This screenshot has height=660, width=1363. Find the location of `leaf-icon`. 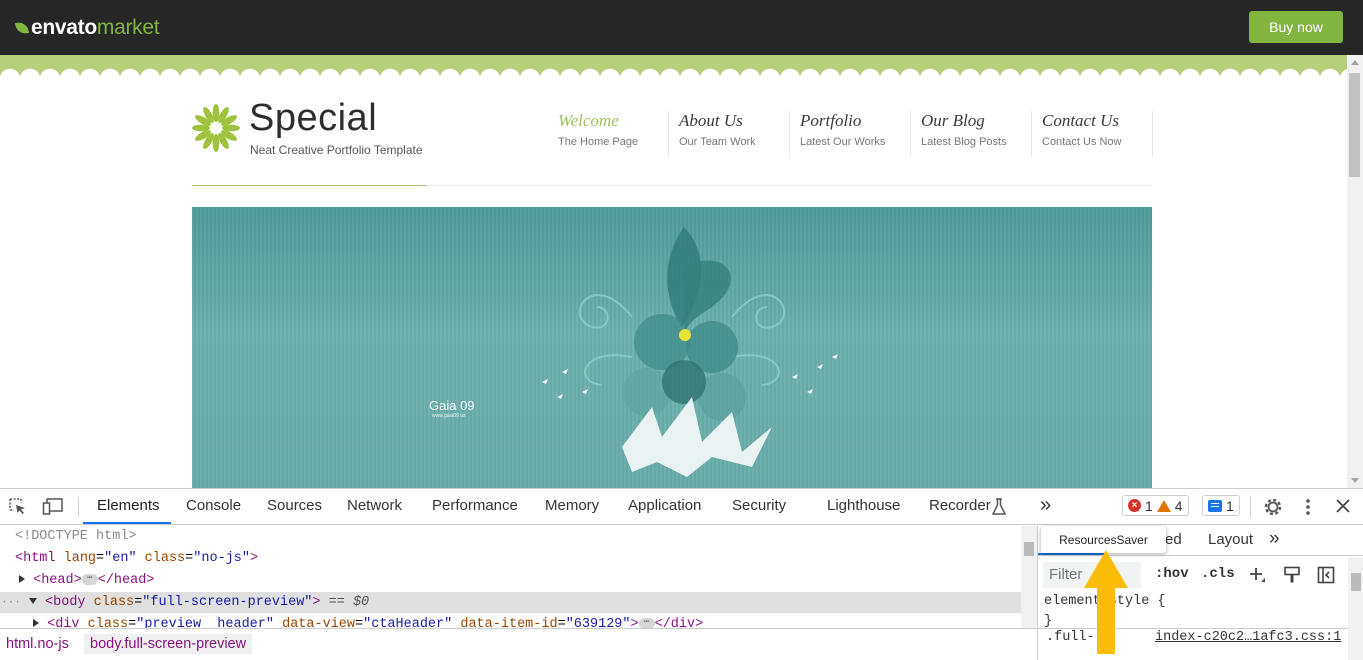

leaf-icon is located at coordinates (22, 28).